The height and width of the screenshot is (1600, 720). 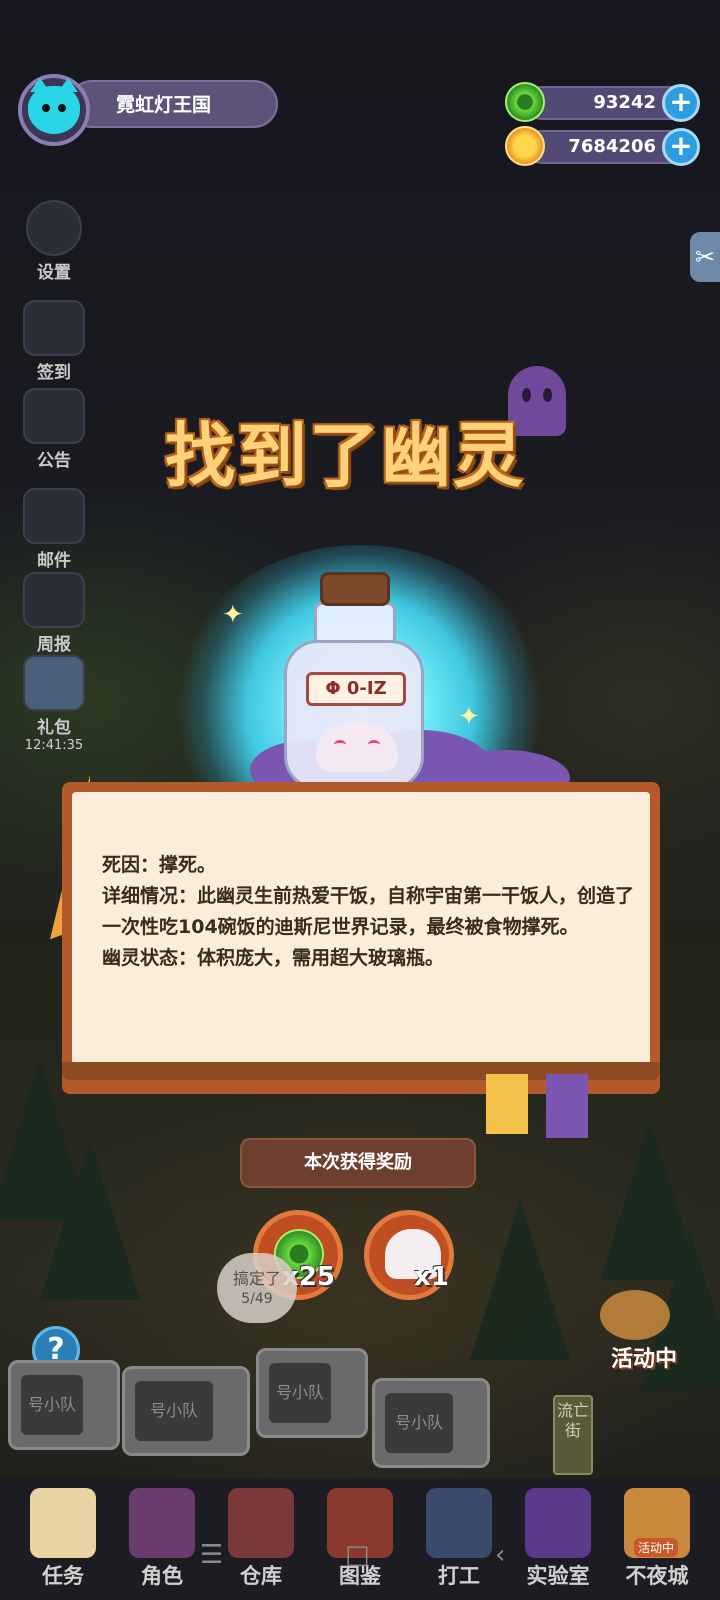 What do you see at coordinates (500, 1555) in the screenshot?
I see `system-back-icon: ‹` at bounding box center [500, 1555].